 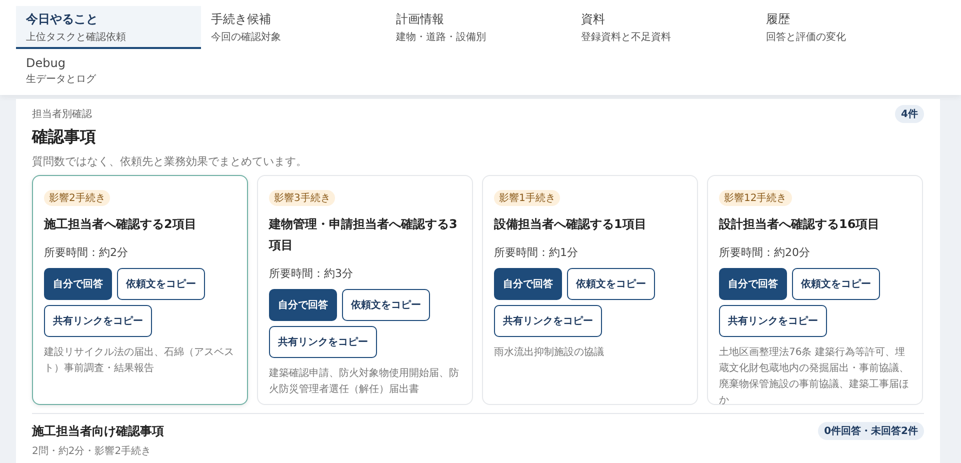 I want to click on impact-badge: 影響3手続き, so click(x=302, y=198).